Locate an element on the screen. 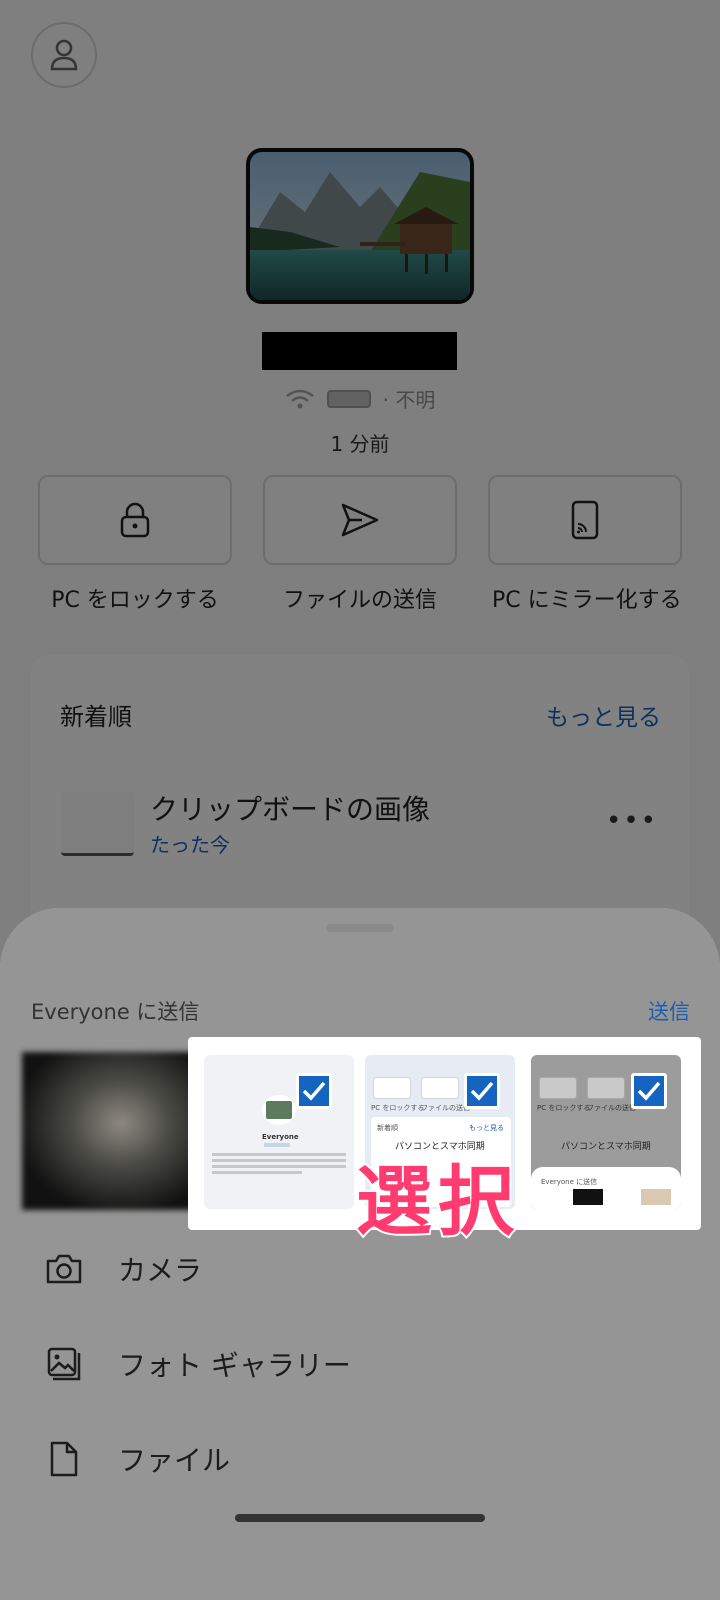 The image size is (720, 1600). thumb3-sheet-label: Everyone に送信 is located at coordinates (569, 1182).